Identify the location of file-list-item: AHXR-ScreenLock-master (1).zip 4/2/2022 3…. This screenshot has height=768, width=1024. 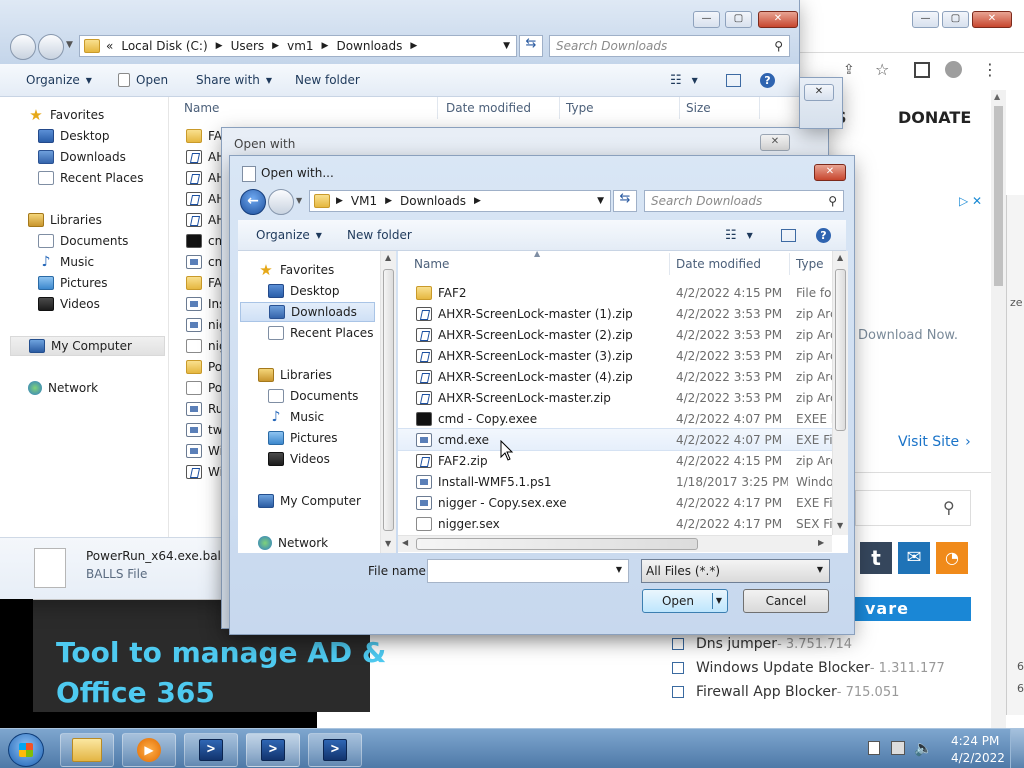
(623, 313).